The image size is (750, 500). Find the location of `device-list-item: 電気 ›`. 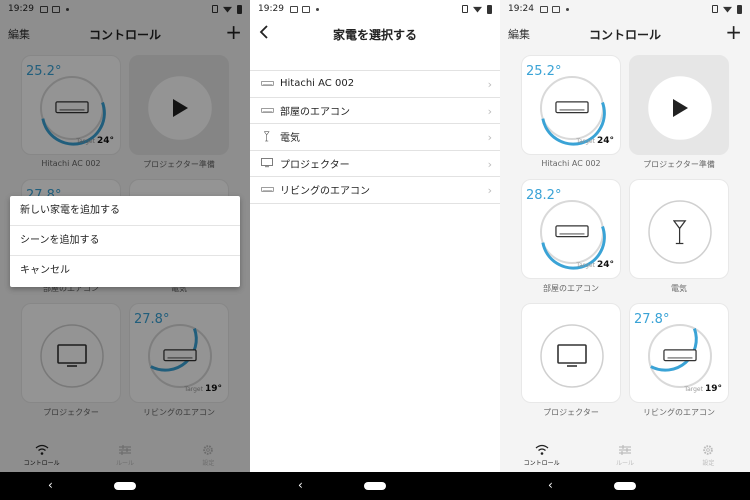

device-list-item: 電気 › is located at coordinates (375, 137).